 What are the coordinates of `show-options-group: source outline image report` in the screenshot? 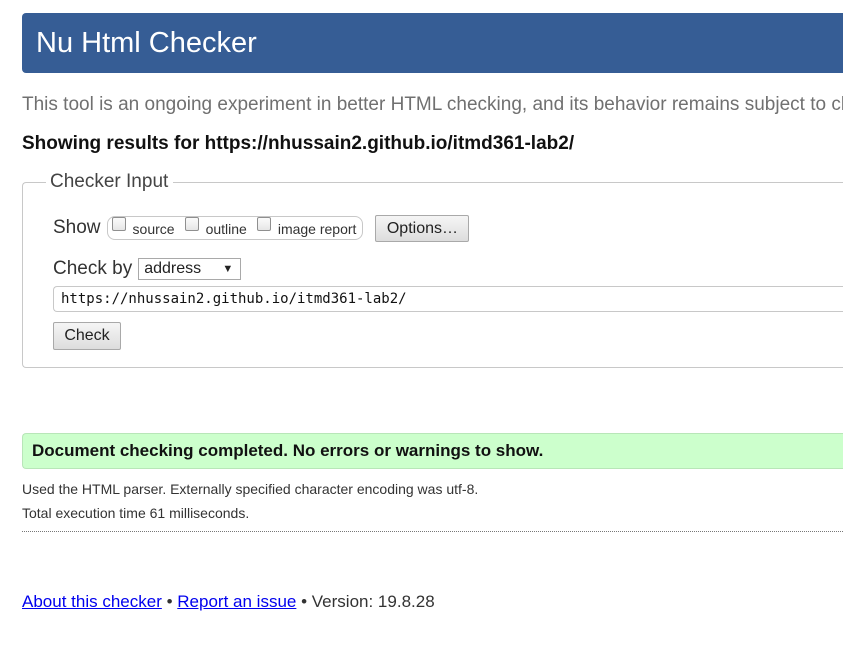 It's located at (235, 228).